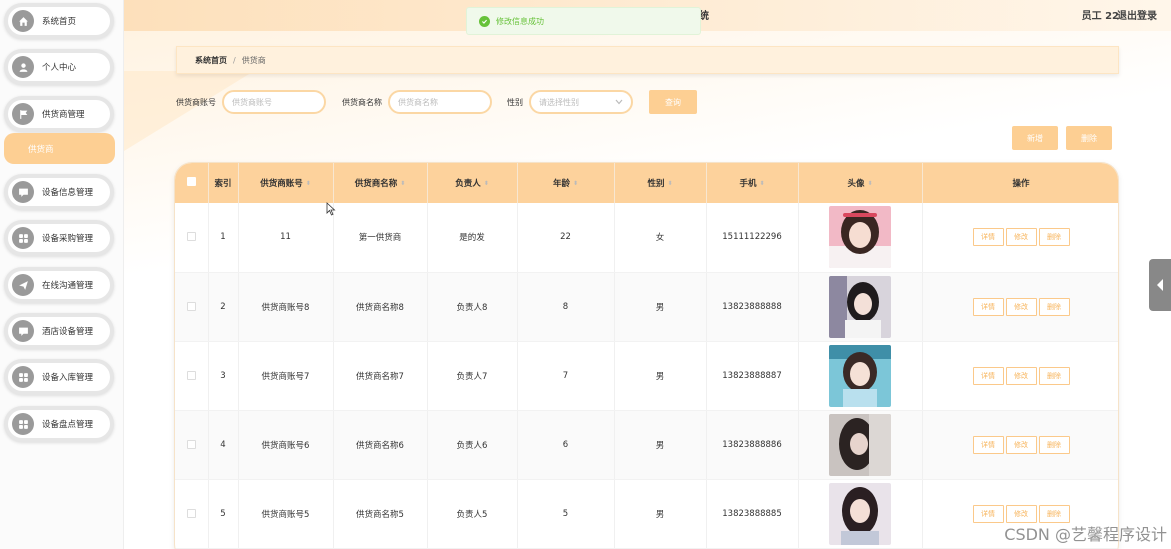 The width and height of the screenshot is (1171, 549). I want to click on cell-name: 供货商名称8, so click(380, 307).